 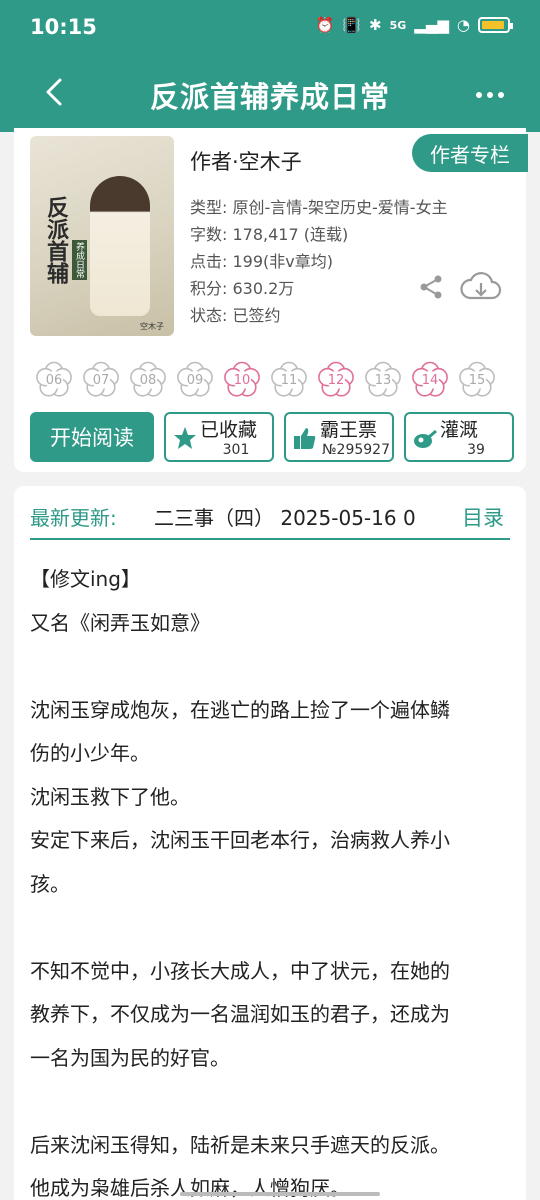 I want to click on bluetooth-icon: ✱, so click(x=375, y=25).